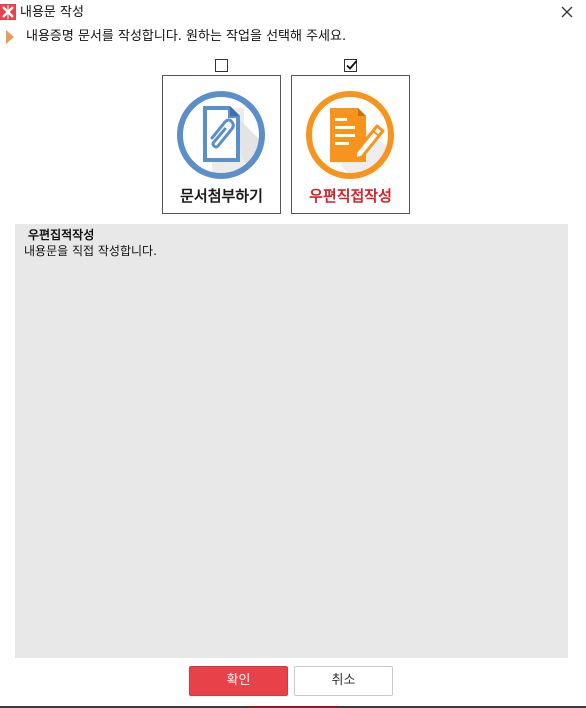 Image resolution: width=586 pixels, height=708 pixels. I want to click on option-attach-document: 문서첨부하기, so click(221, 144).